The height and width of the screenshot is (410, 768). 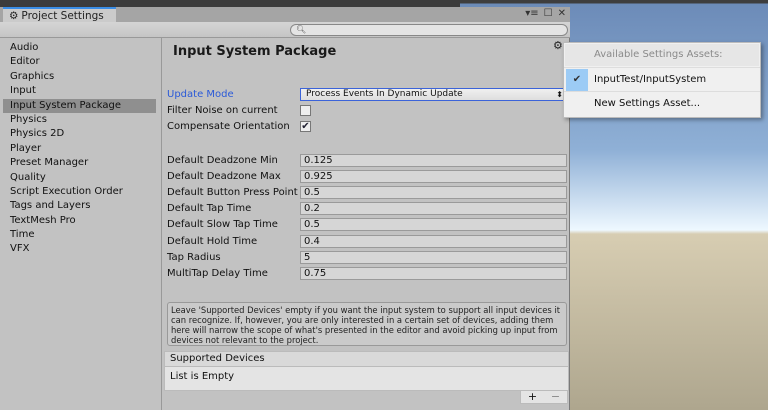 I want to click on menu-item-inputtest: ✔ InputTest/InputSystem, so click(x=662, y=79).